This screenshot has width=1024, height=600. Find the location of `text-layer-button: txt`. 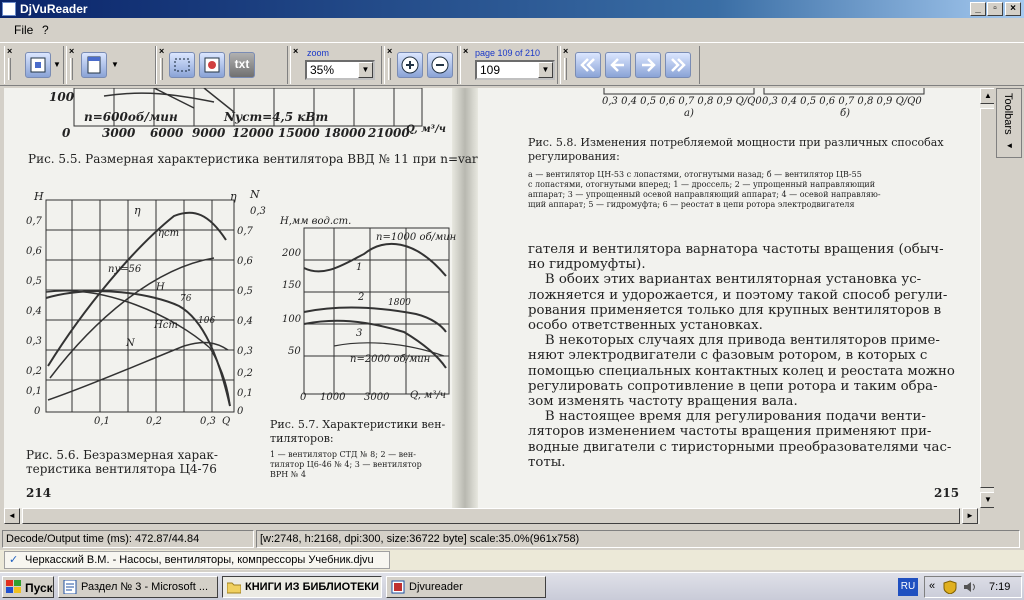

text-layer-button: txt is located at coordinates (242, 65).